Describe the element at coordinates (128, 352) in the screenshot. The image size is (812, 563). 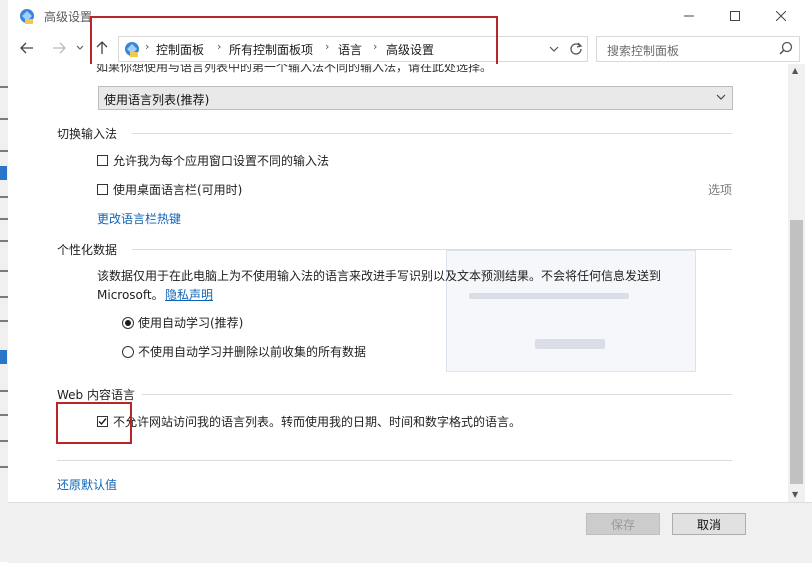
I see `no-auto-learning-radio` at that location.